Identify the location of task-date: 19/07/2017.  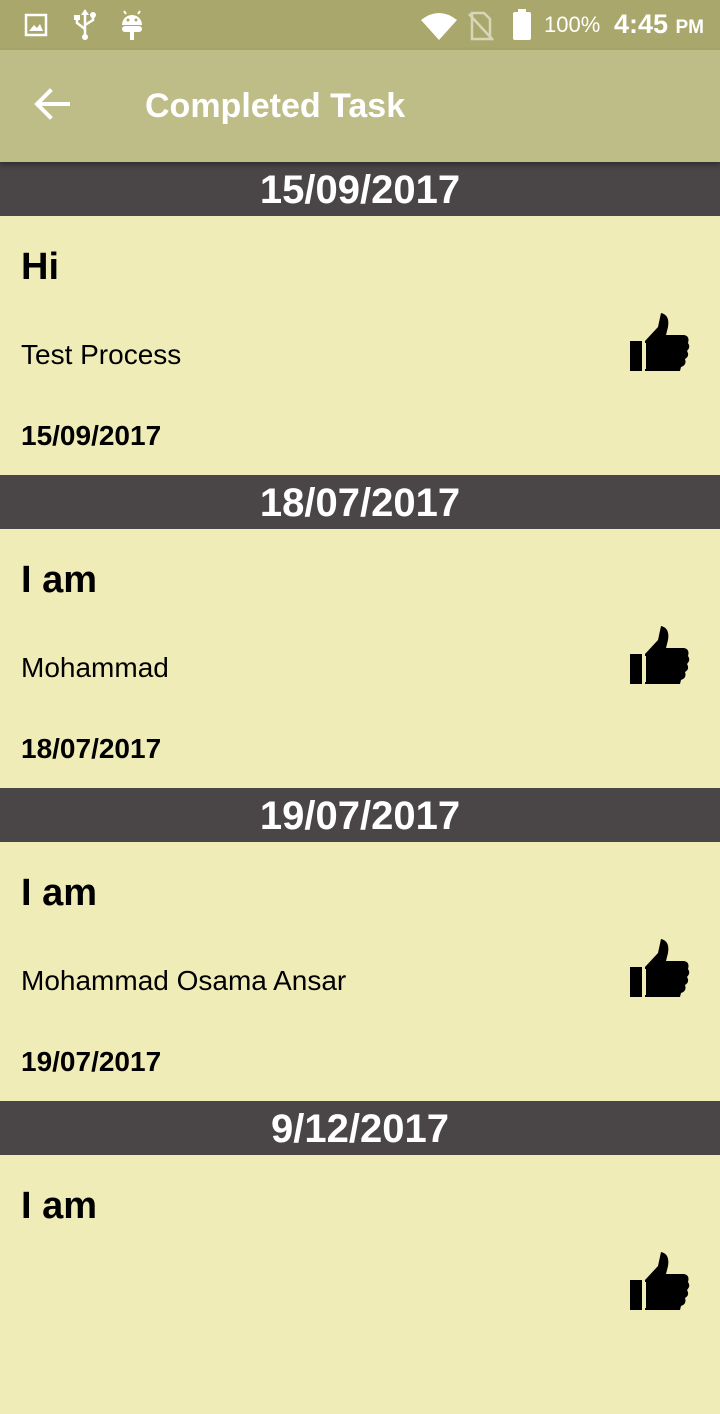
(91, 1061).